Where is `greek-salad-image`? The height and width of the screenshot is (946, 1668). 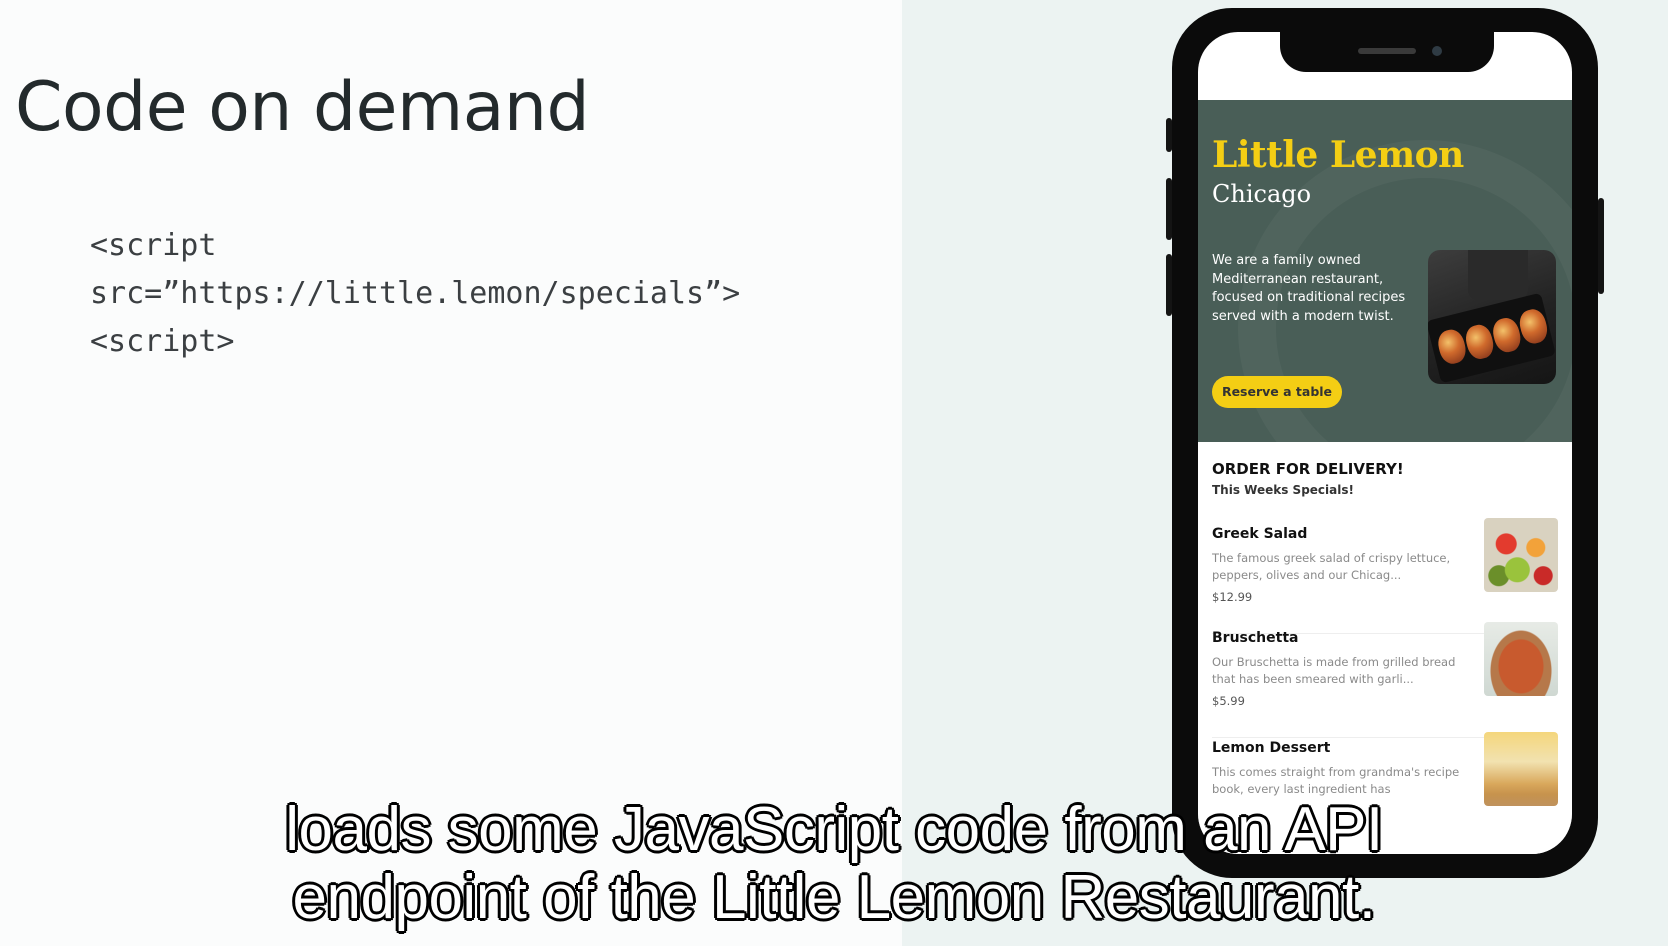 greek-salad-image is located at coordinates (1521, 555).